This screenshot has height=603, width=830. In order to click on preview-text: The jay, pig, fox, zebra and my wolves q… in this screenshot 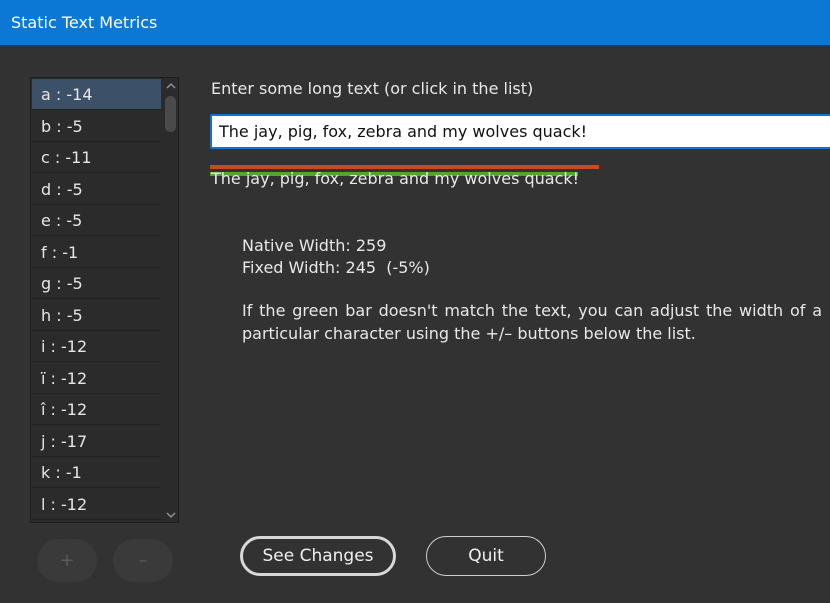, I will do `click(395, 178)`.